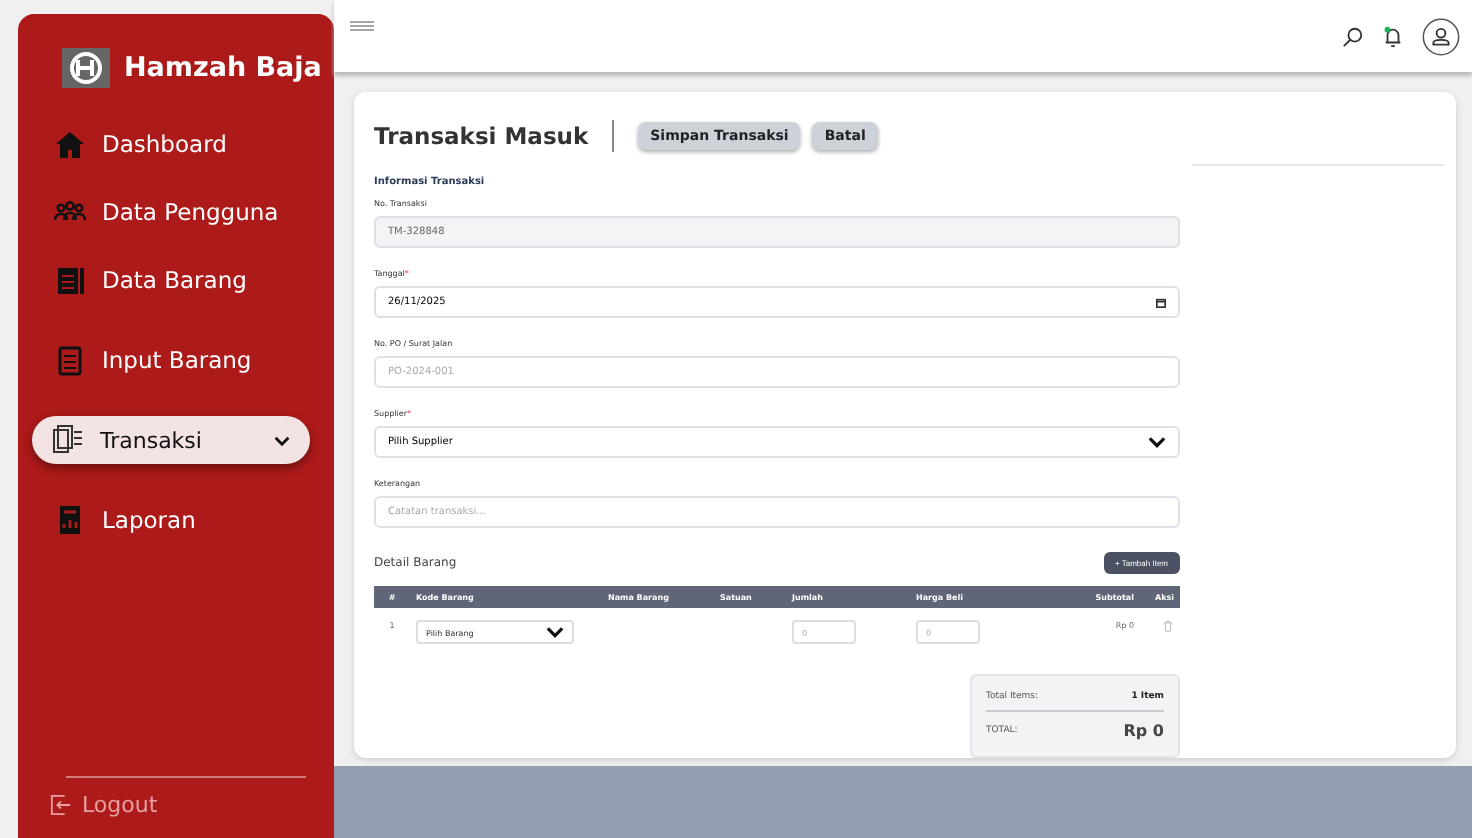  Describe the element at coordinates (176, 520) in the screenshot. I see `nav-item: Laporan` at that location.